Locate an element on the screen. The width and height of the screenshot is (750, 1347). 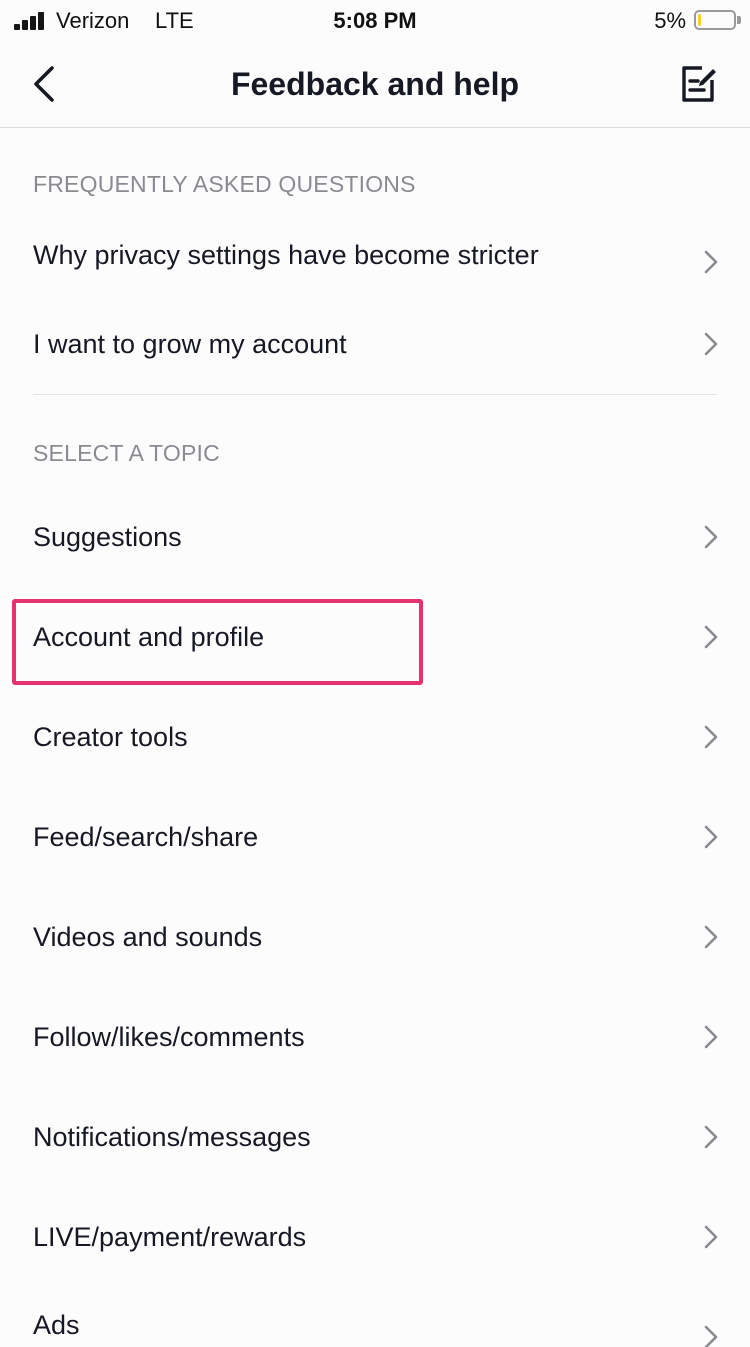
list-item-label: Feed/search/share is located at coordinates (146, 837).